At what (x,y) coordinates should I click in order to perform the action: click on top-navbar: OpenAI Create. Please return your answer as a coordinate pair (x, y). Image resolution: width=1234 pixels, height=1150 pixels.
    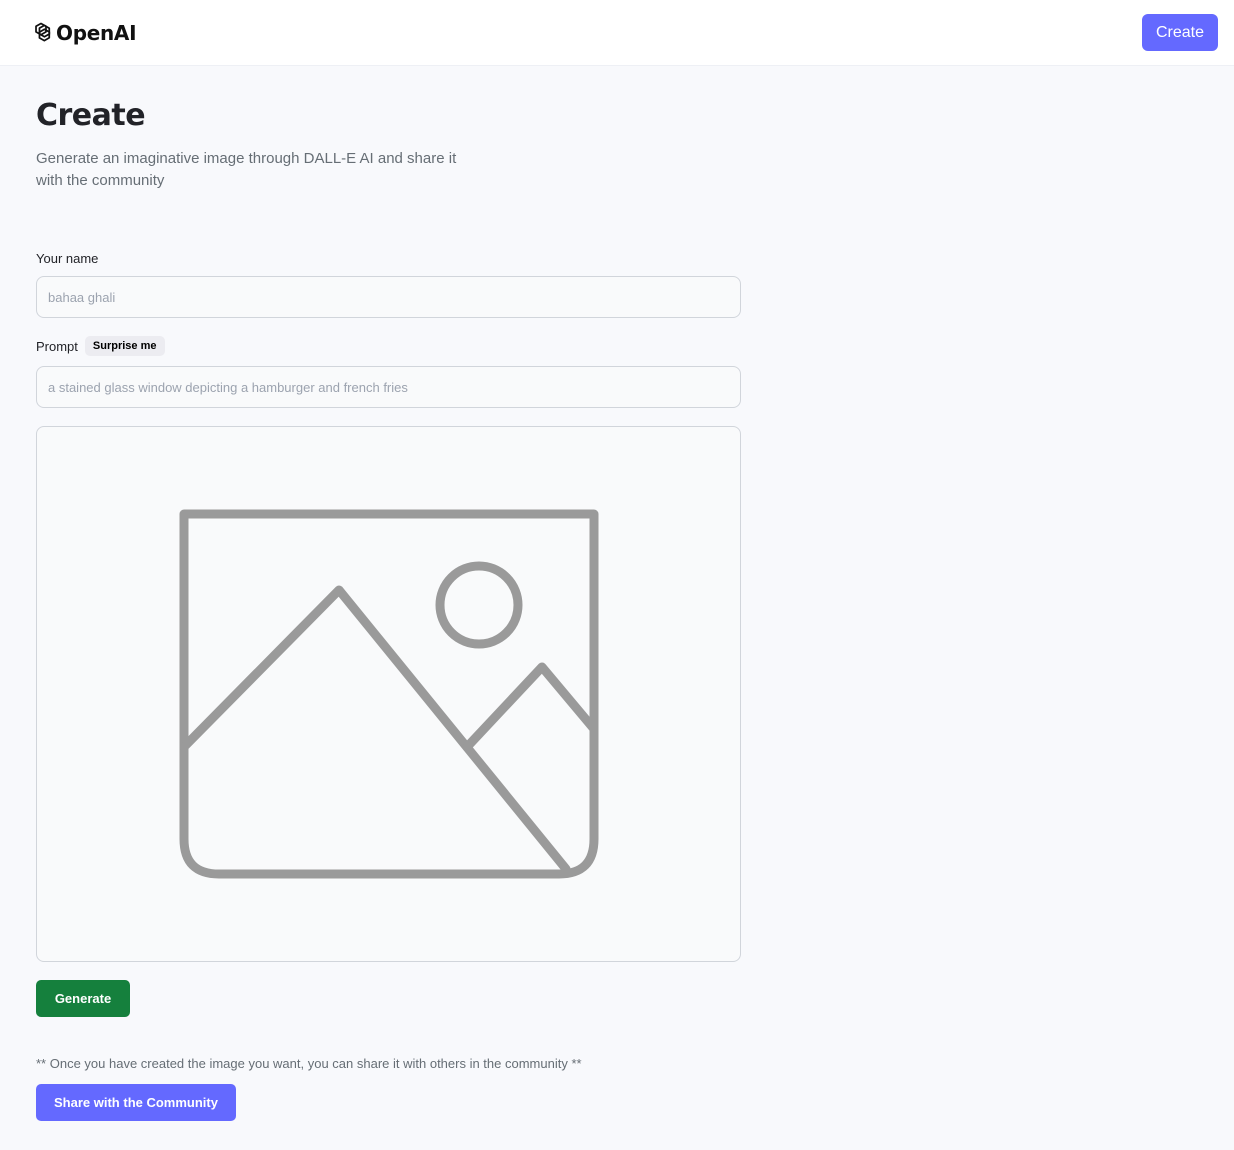
    Looking at the image, I should click on (617, 33).